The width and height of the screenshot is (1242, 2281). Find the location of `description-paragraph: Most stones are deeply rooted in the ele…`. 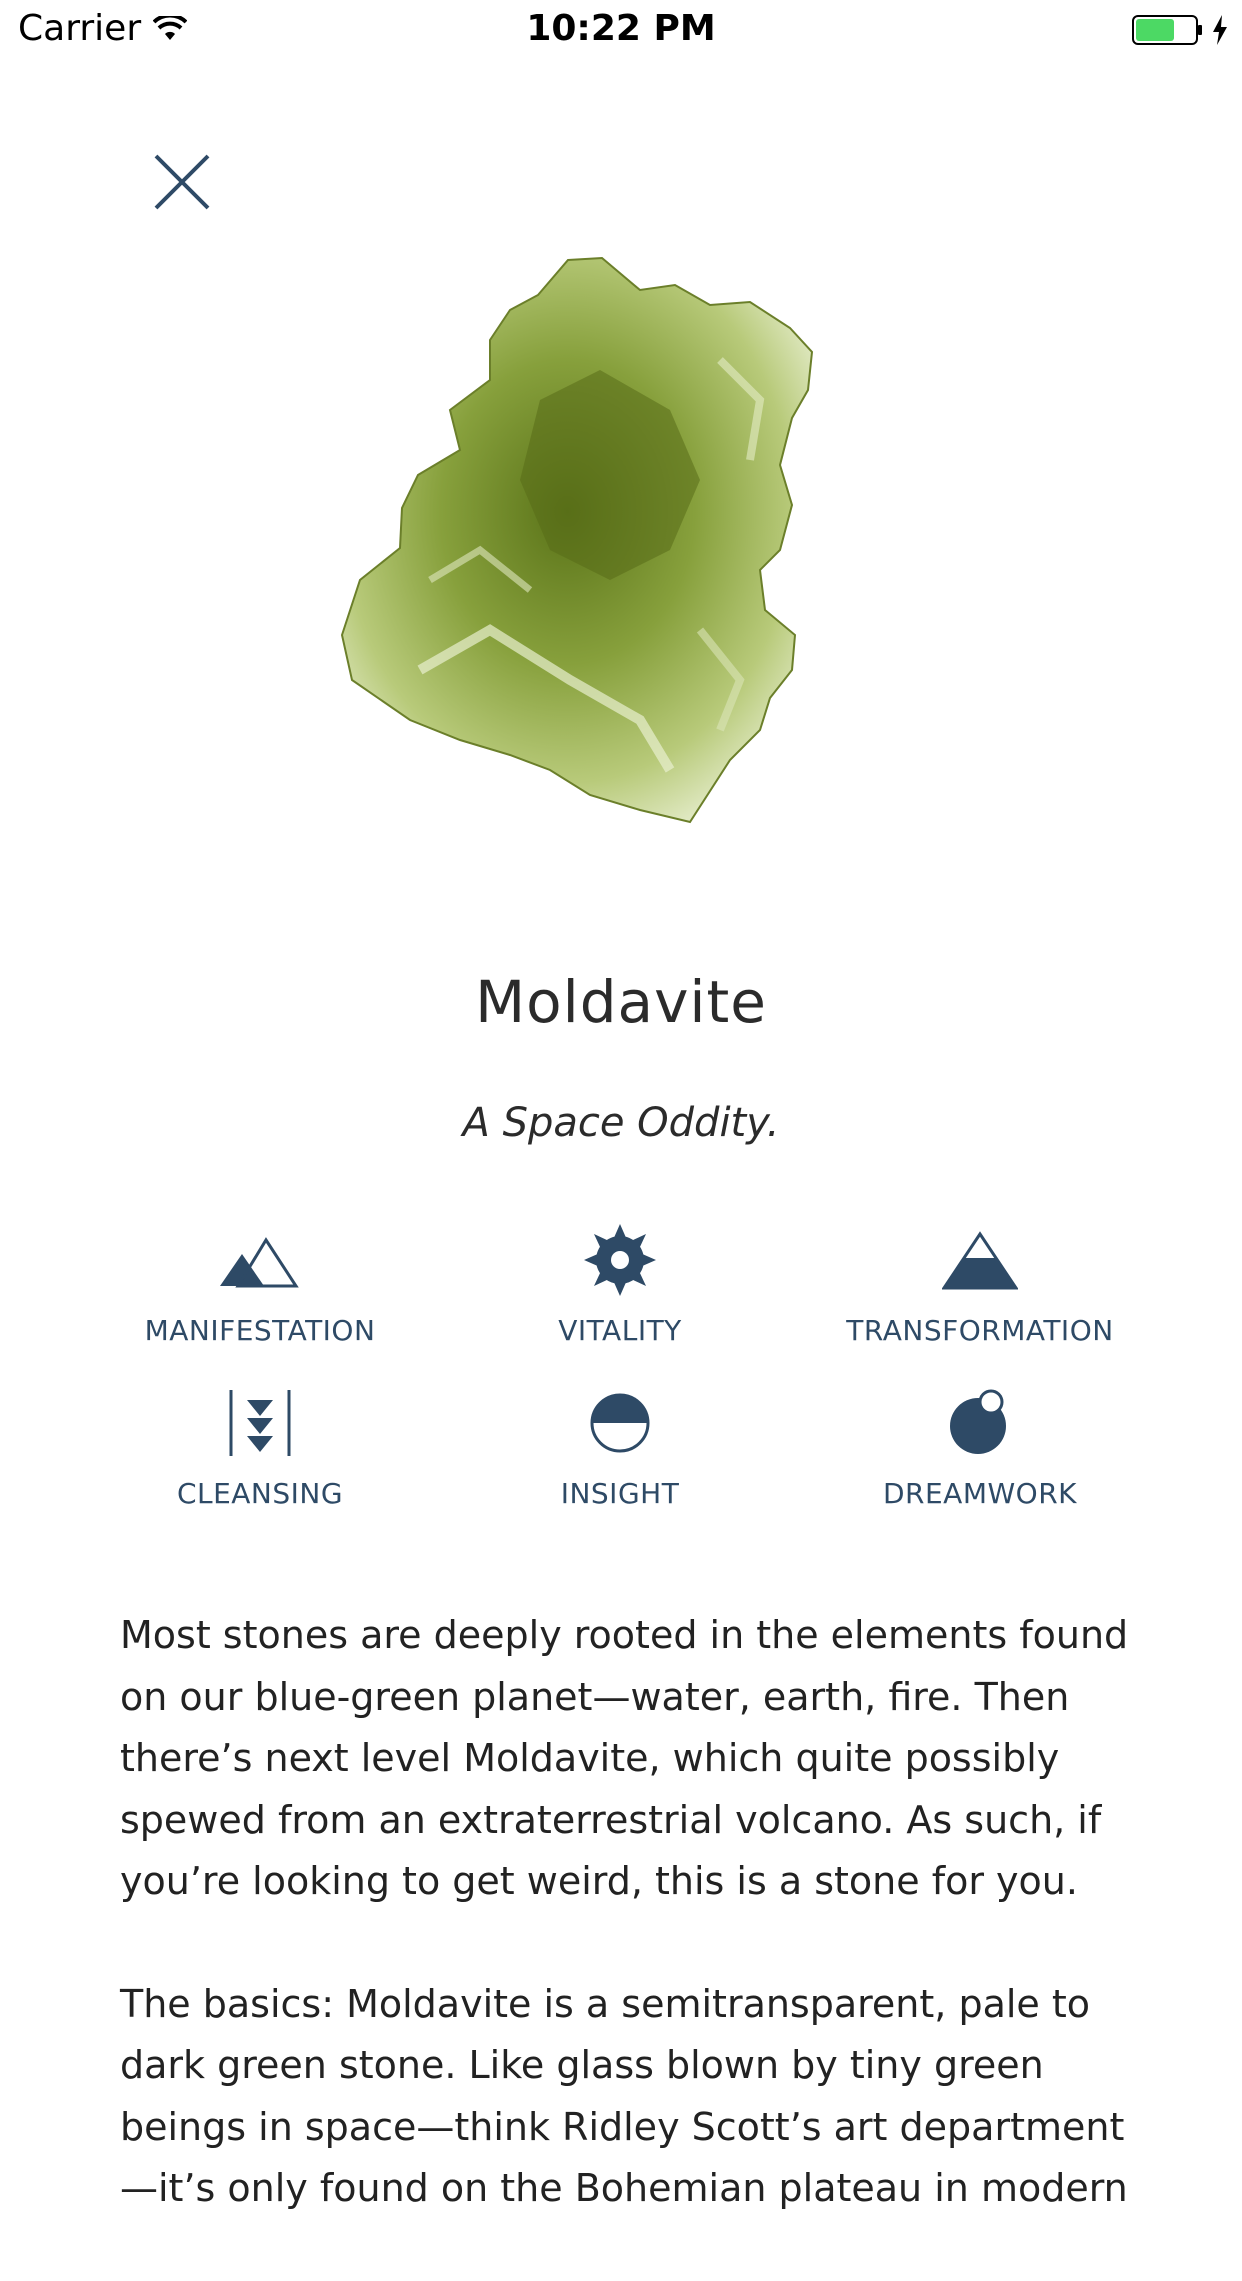

description-paragraph: Most stones are deeply rooted in the ele… is located at coordinates (624, 1758).